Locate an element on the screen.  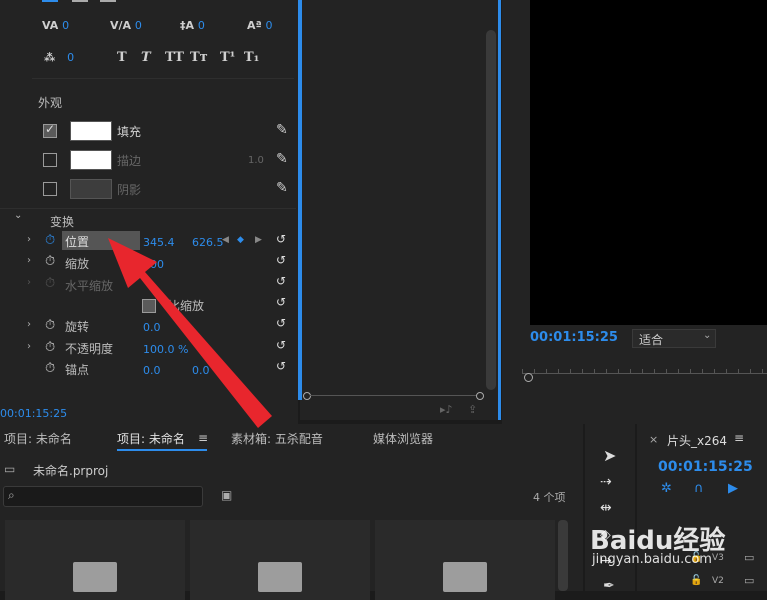
rotation-value: 0.0 is located at coordinates (152, 327).